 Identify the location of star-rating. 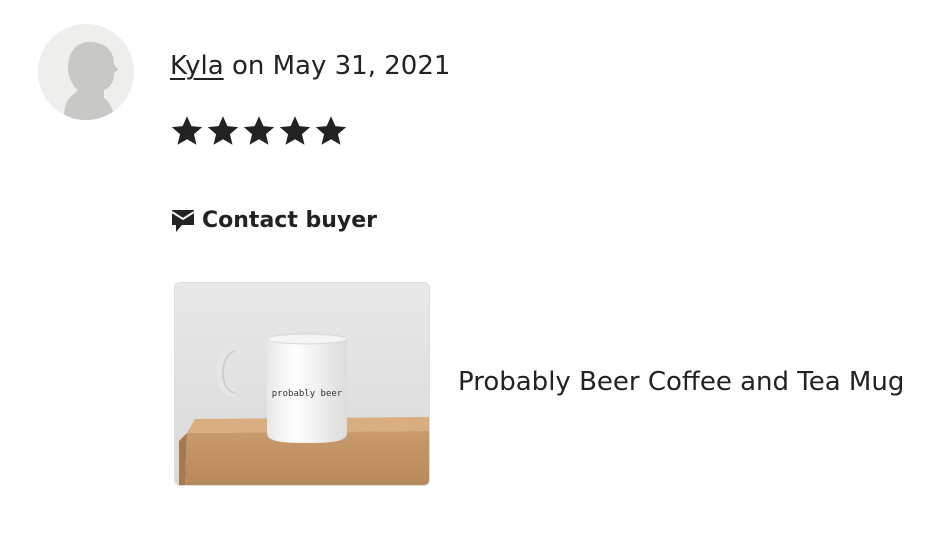
(259, 131).